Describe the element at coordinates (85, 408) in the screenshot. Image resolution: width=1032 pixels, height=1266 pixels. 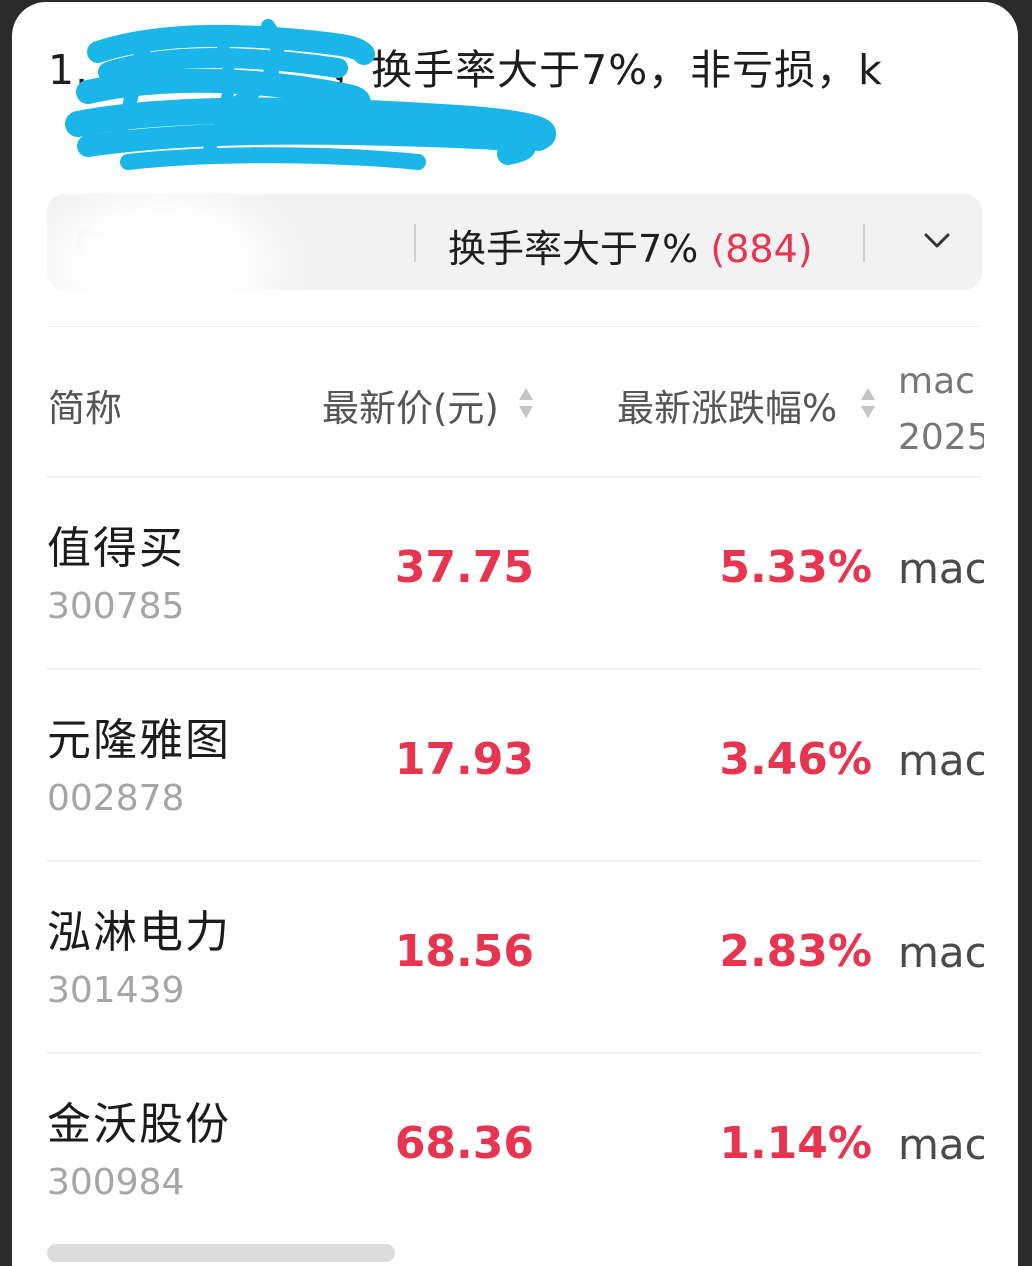
I see `header-name: 简称` at that location.